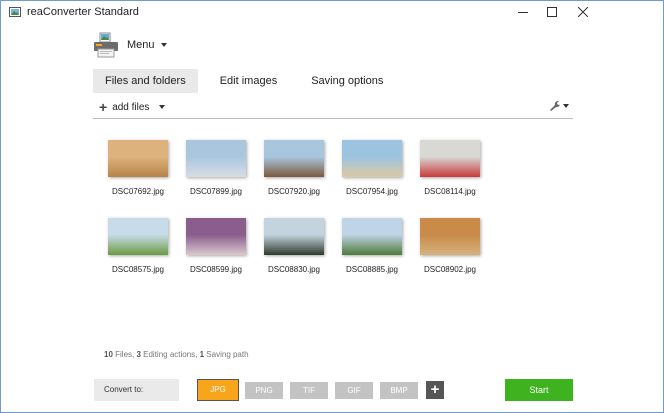  I want to click on app-icon, so click(15, 12).